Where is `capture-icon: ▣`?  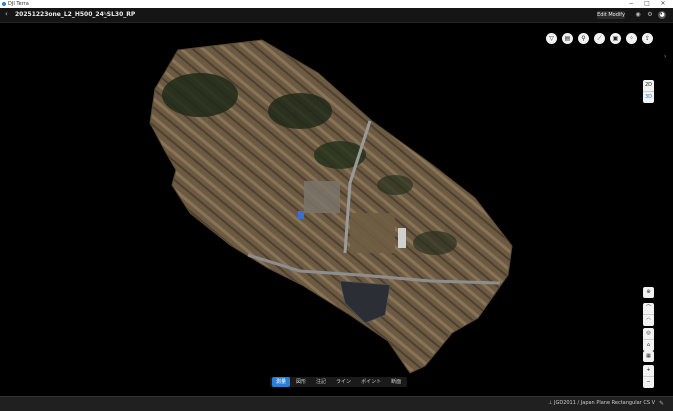
capture-icon: ▣ is located at coordinates (615, 38).